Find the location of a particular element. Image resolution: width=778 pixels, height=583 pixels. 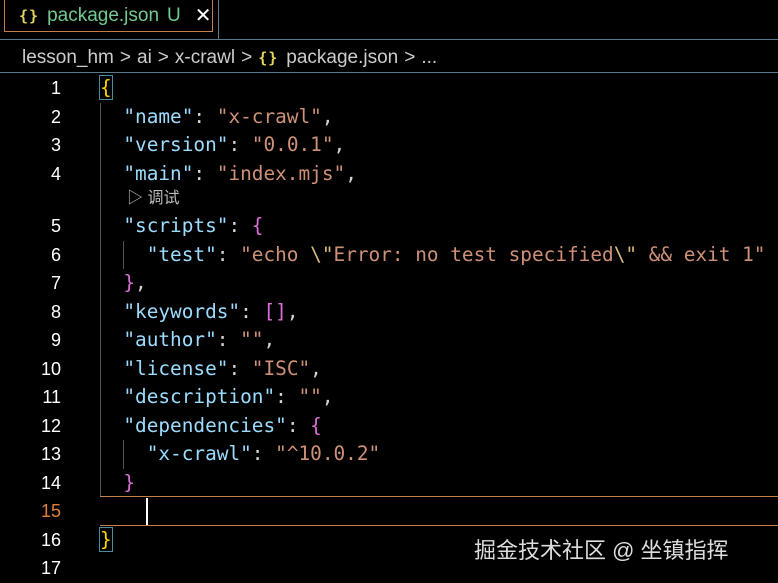

token: "scripts" is located at coordinates (176, 225).